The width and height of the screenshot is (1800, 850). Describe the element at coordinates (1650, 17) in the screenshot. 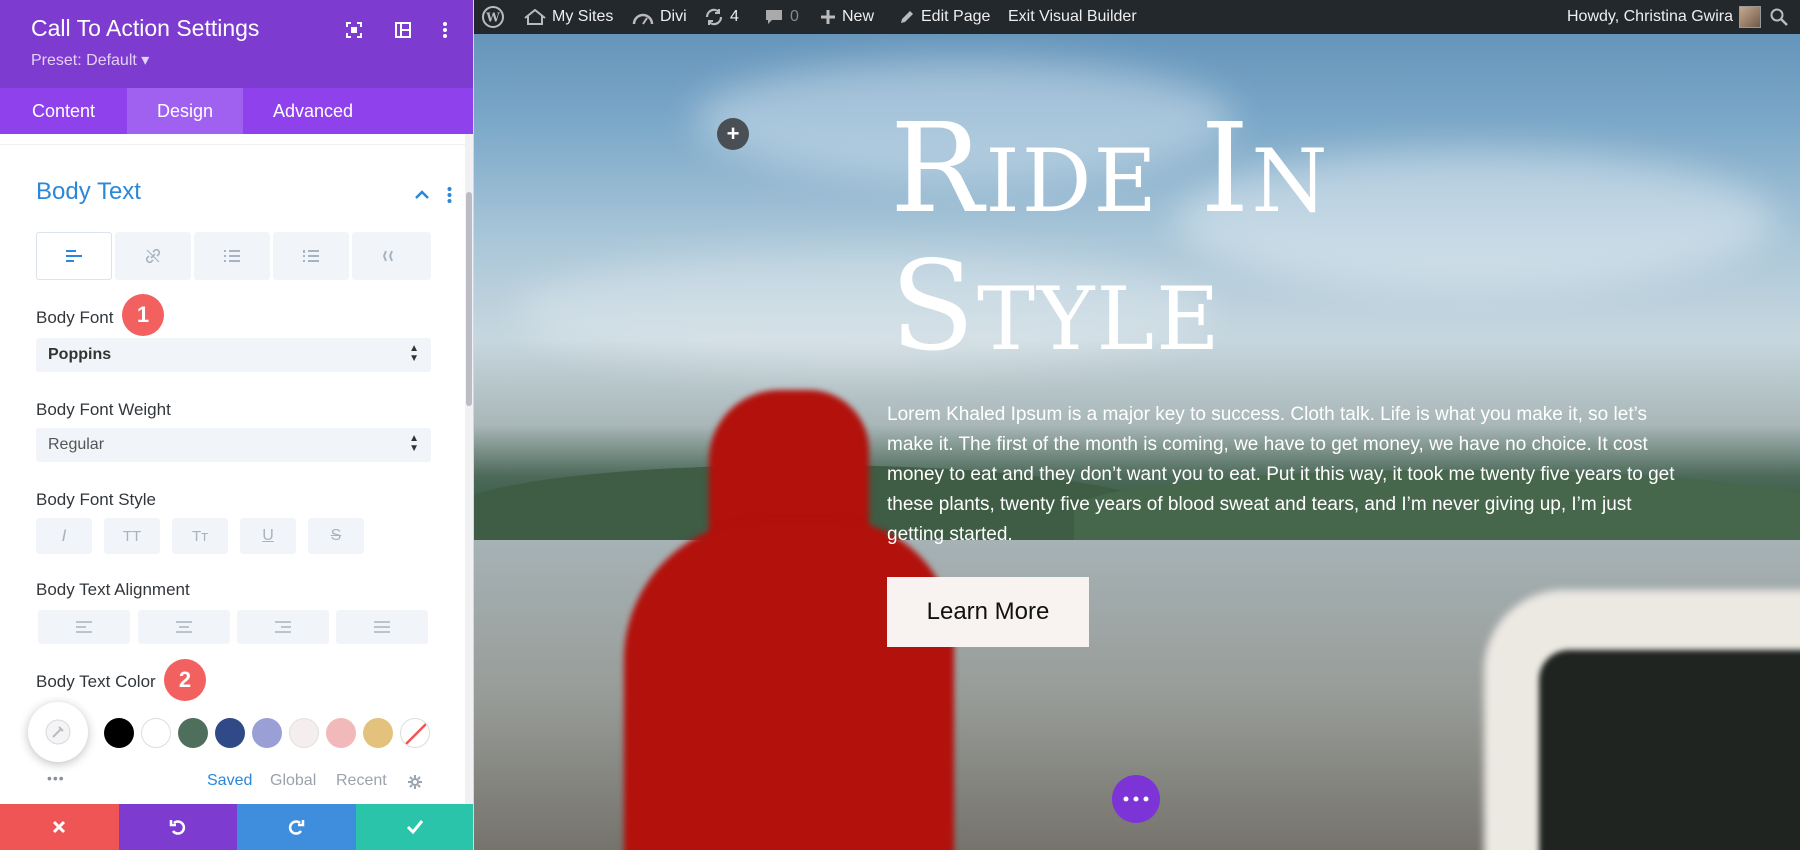

I see `howdy-label: Howdy, Christina Gwira` at that location.